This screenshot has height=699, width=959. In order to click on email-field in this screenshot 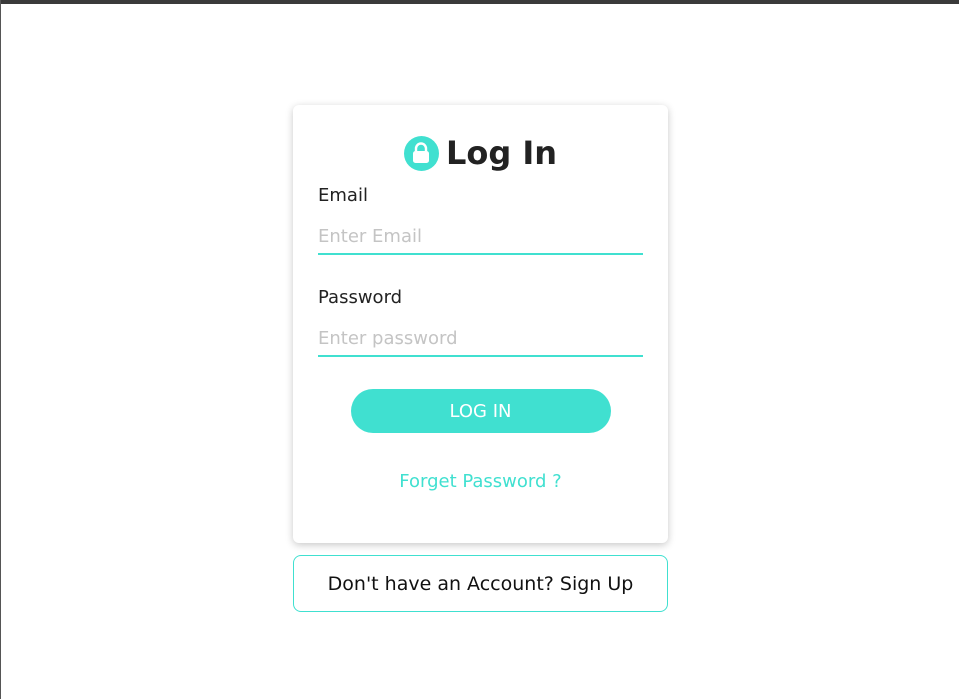, I will do `click(480, 237)`.